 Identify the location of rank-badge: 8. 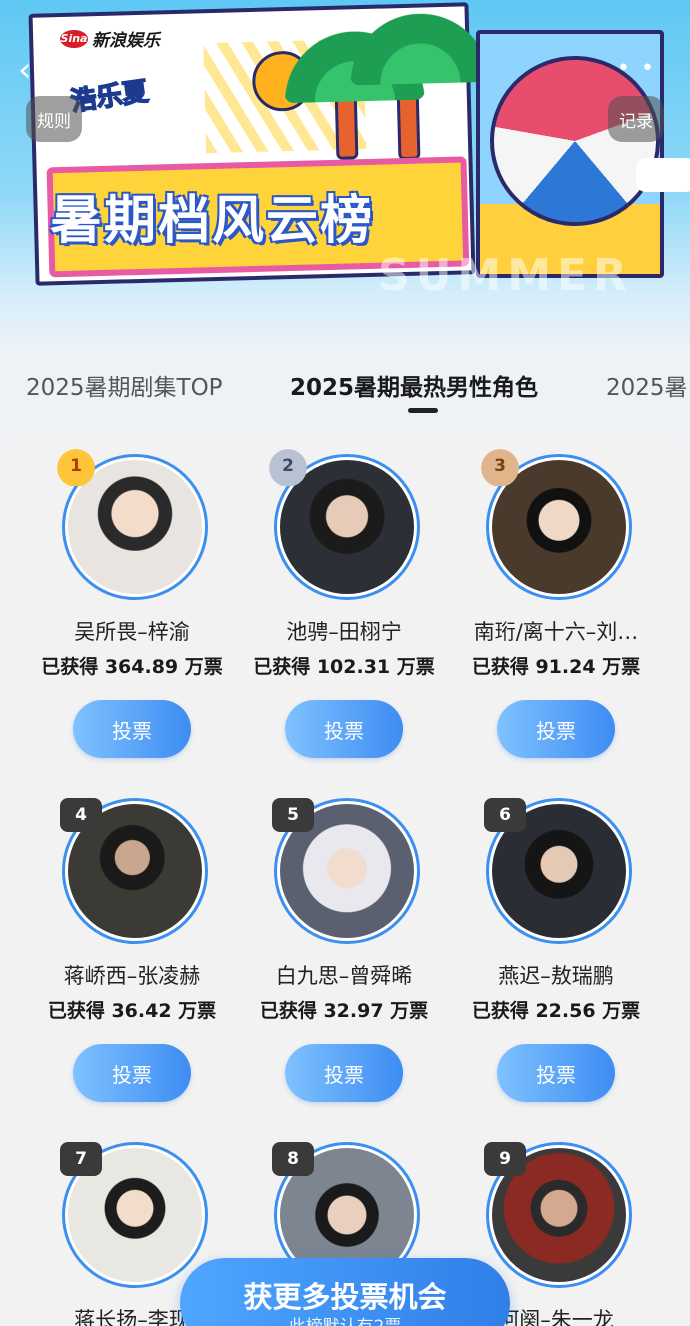
(293, 1159).